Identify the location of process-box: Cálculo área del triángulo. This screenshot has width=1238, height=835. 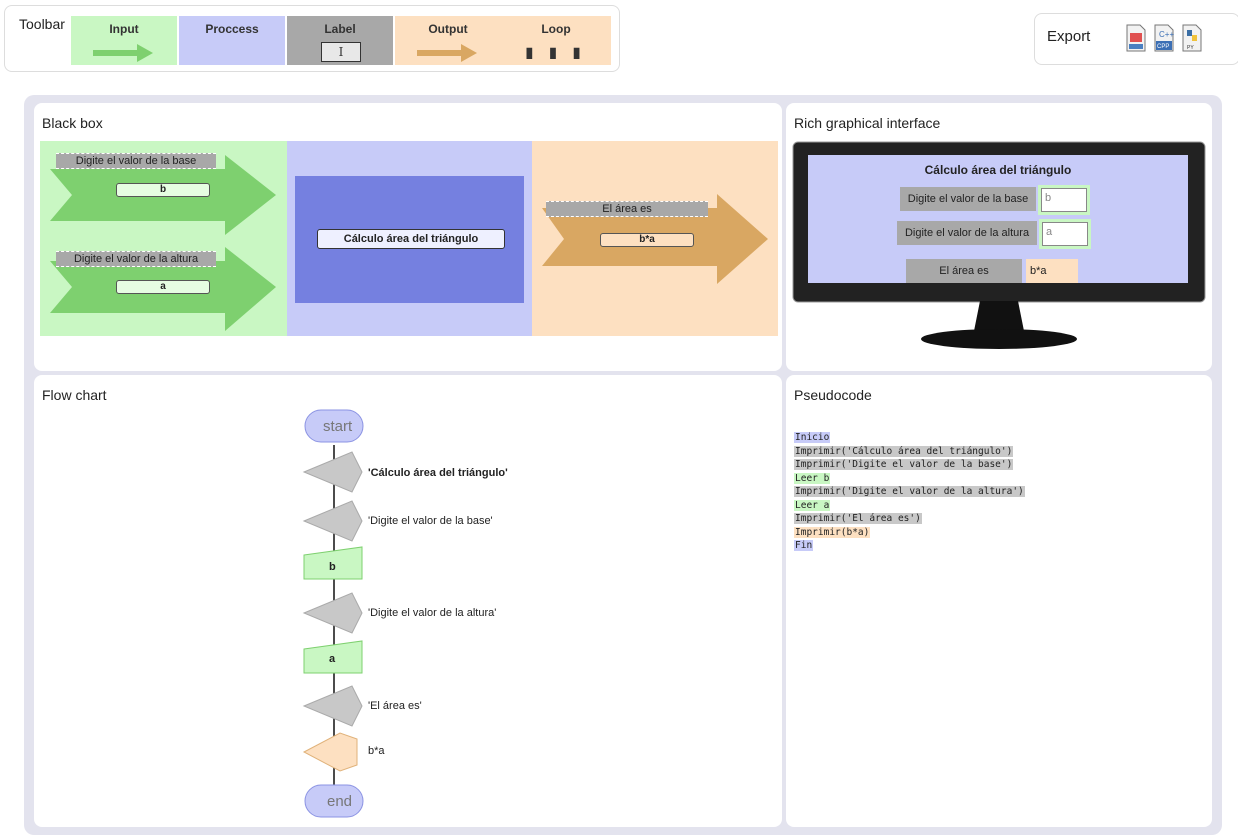
(409, 239).